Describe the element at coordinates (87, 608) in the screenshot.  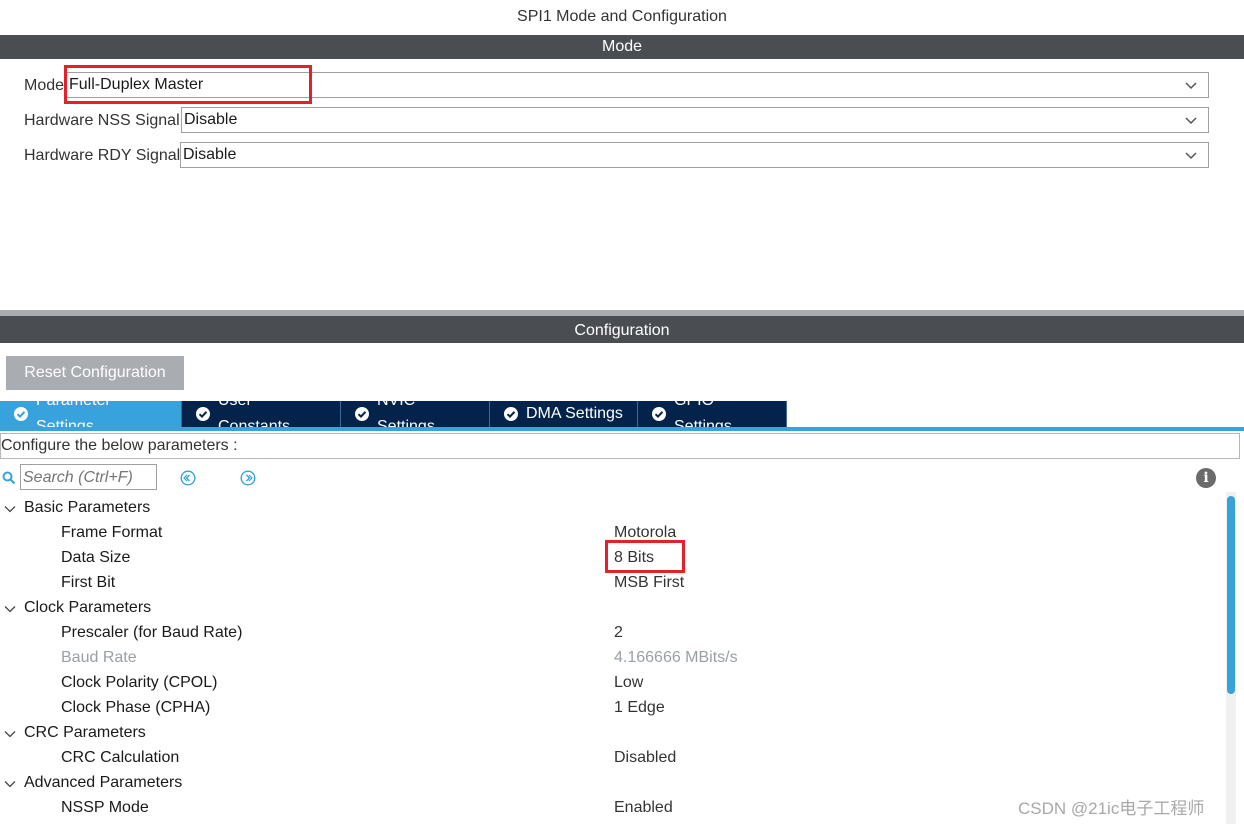
I see `group-clock-parameters: Clock Parameters` at that location.